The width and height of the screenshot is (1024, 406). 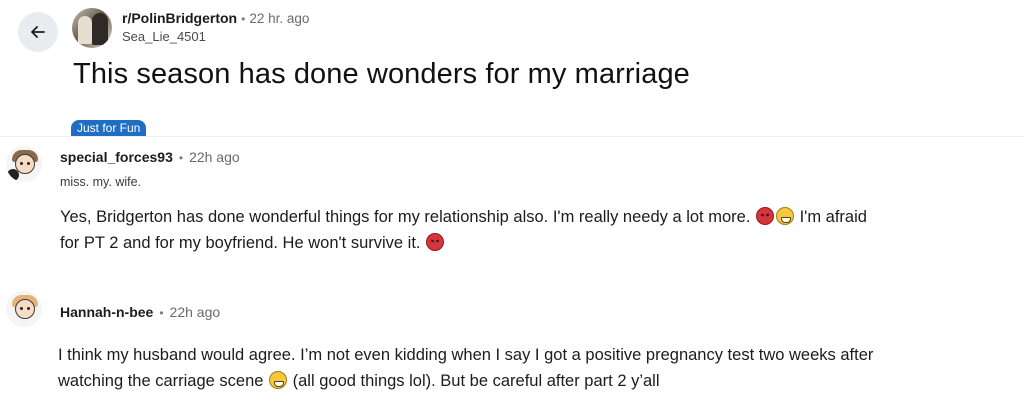 I want to click on user-flair: miss. my. wife., so click(x=101, y=182).